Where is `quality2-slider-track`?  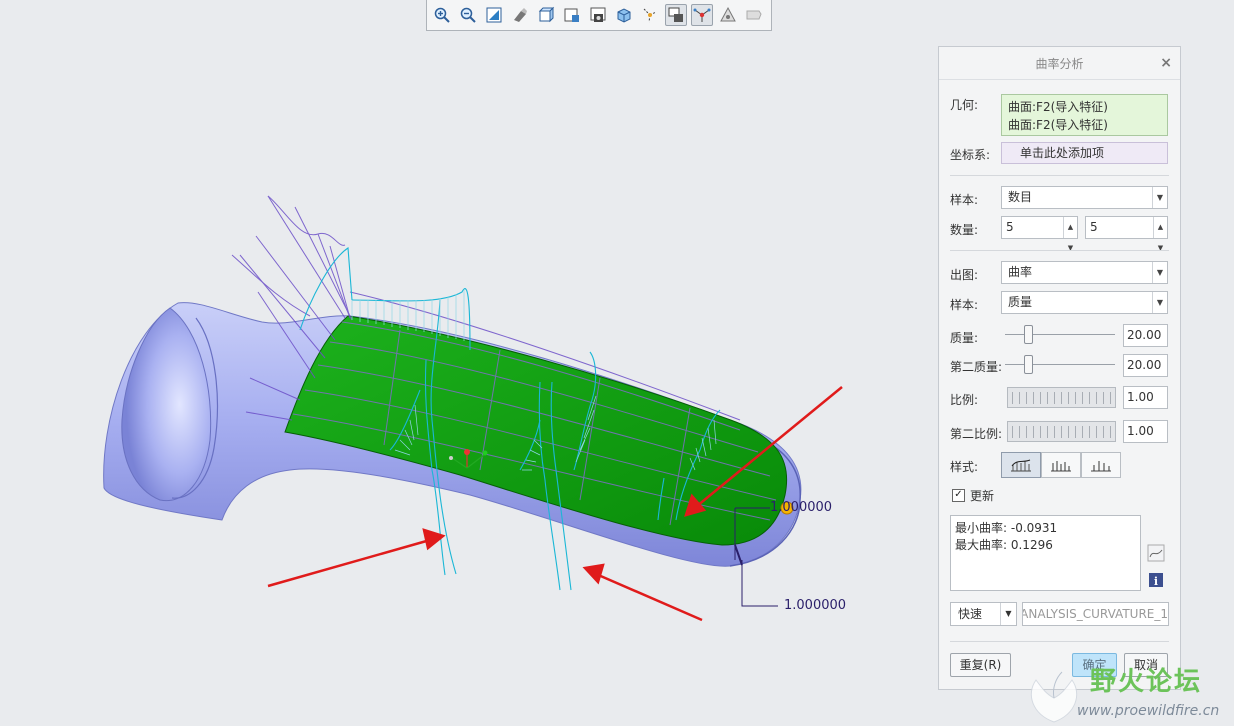 quality2-slider-track is located at coordinates (1060, 364).